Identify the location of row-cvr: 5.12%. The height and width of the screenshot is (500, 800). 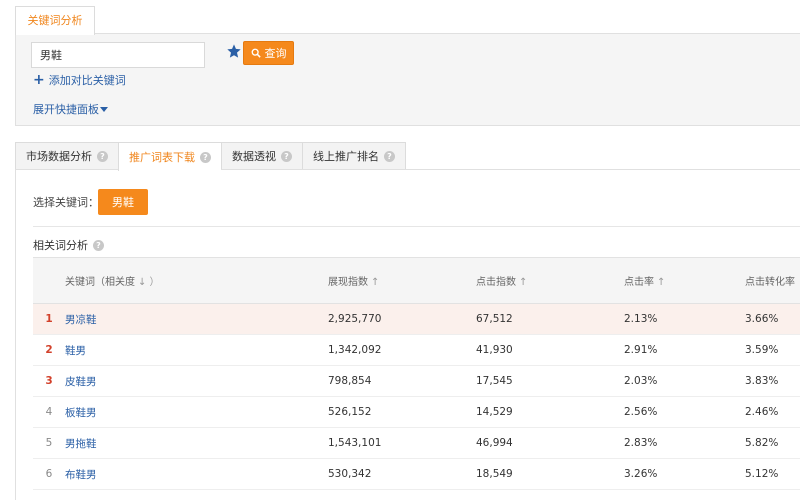
(762, 474).